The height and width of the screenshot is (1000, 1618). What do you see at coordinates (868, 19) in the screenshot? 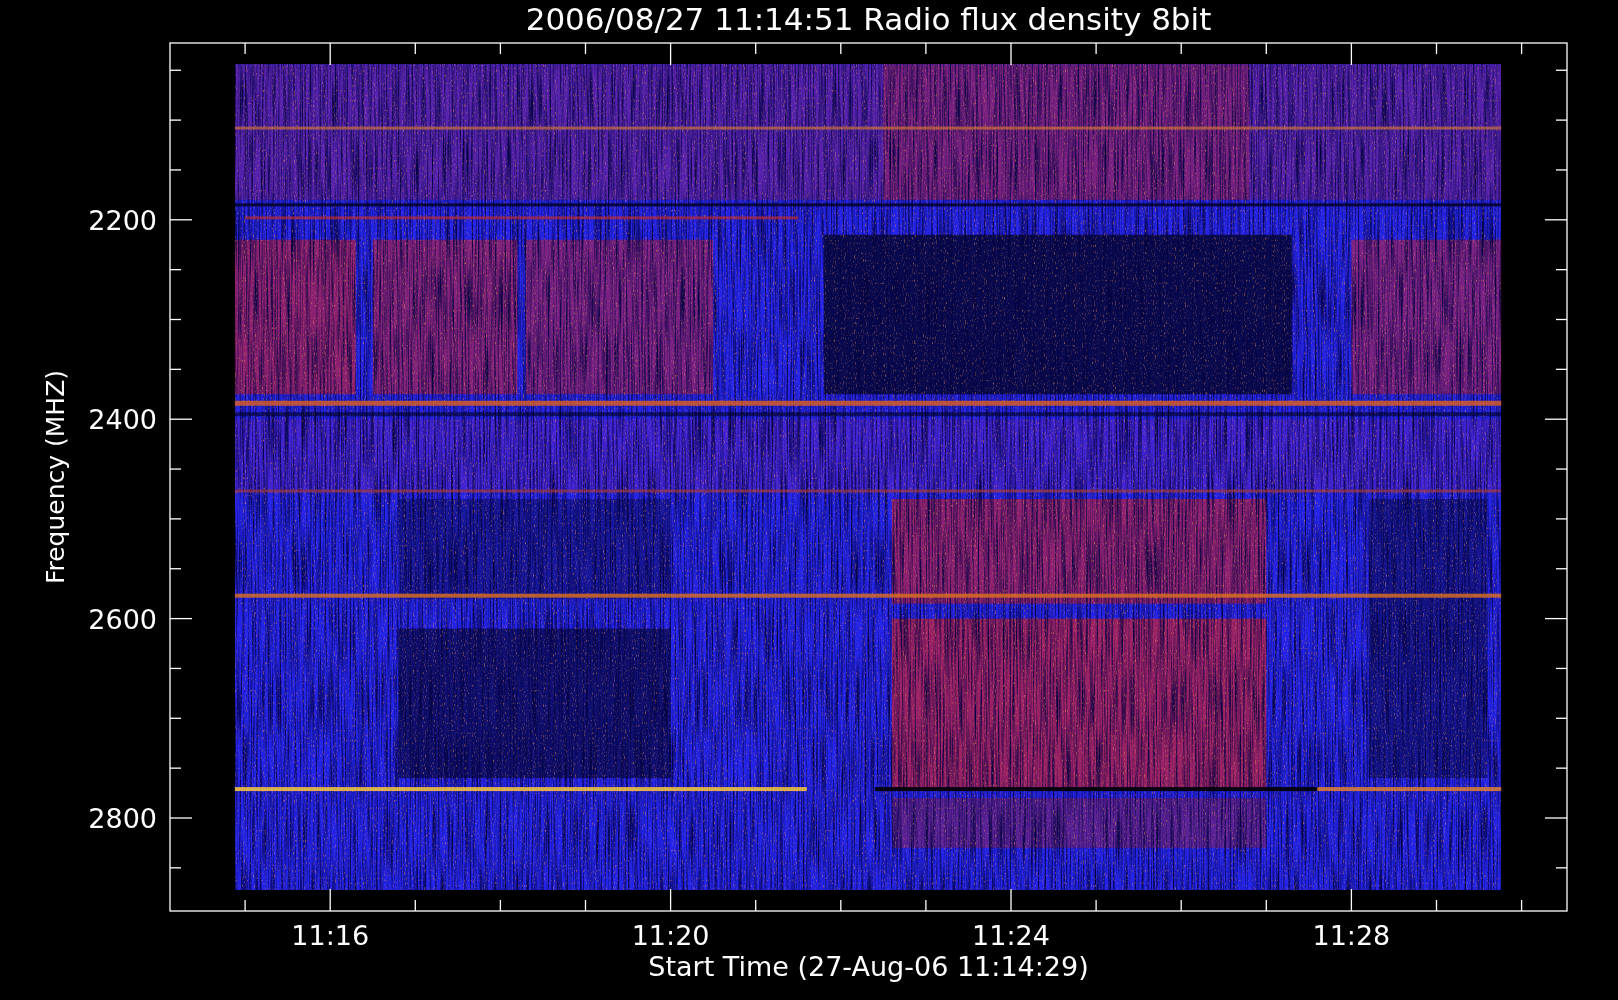
I see `chart-title: 2006/08/27 11:14:51 Radio flux density 8bit` at bounding box center [868, 19].